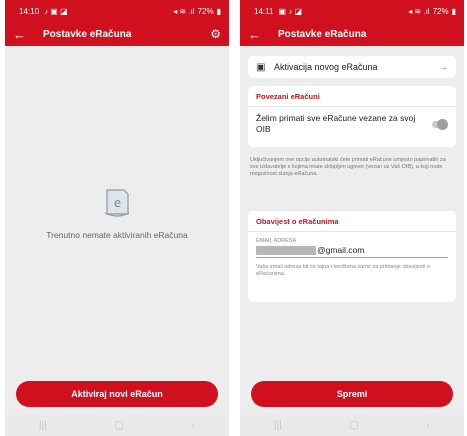 The width and height of the screenshot is (467, 436). What do you see at coordinates (117, 235) in the screenshot?
I see `empty-state-text: Trenutno nemate aktiviranih eRačuna` at bounding box center [117, 235].